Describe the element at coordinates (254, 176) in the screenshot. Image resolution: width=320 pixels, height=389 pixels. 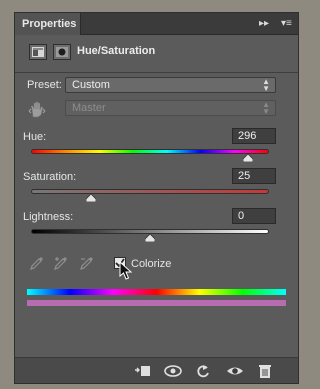
I see `saturation-input: 25` at that location.